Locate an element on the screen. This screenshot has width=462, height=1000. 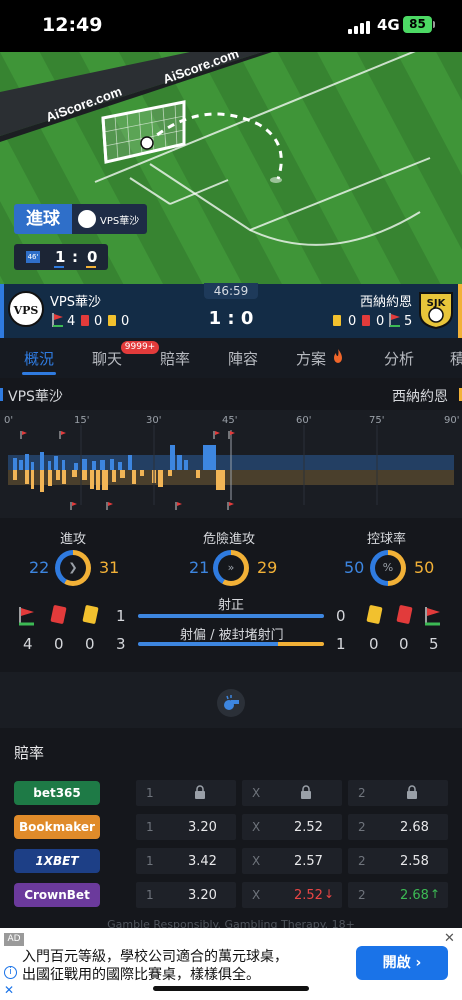
odds-draw-value: 2.57 is located at coordinates (308, 861).